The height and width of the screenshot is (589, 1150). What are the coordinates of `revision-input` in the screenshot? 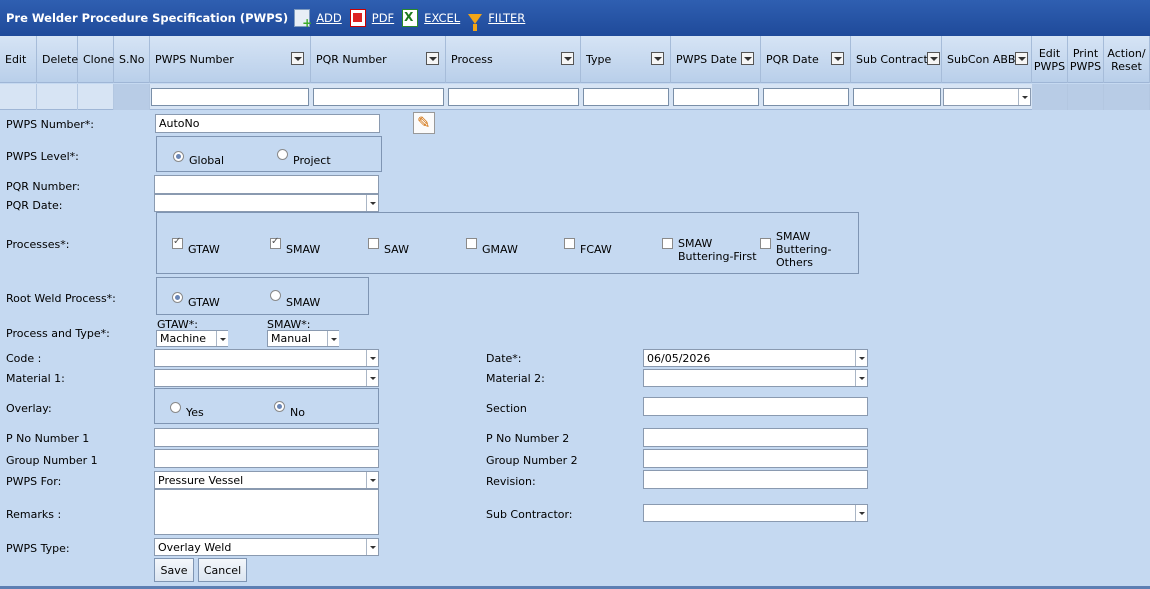 It's located at (755, 479).